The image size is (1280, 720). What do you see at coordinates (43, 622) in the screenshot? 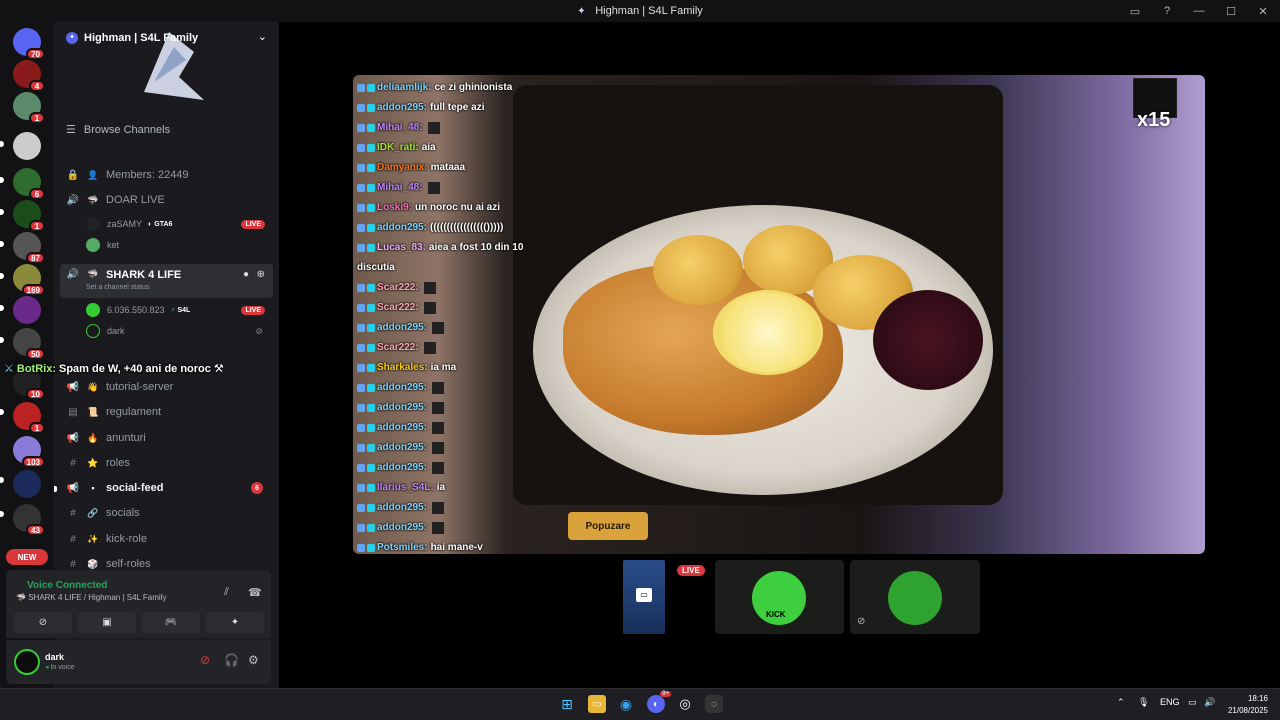
I see `camera-off-button: ⊘` at bounding box center [43, 622].